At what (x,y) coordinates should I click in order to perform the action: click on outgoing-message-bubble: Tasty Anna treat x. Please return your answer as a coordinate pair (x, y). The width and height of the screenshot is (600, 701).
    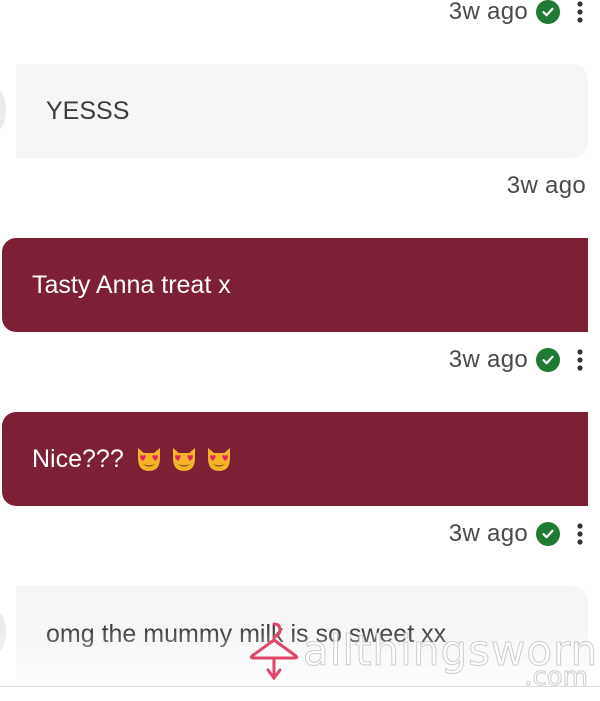
    Looking at the image, I should click on (295, 285).